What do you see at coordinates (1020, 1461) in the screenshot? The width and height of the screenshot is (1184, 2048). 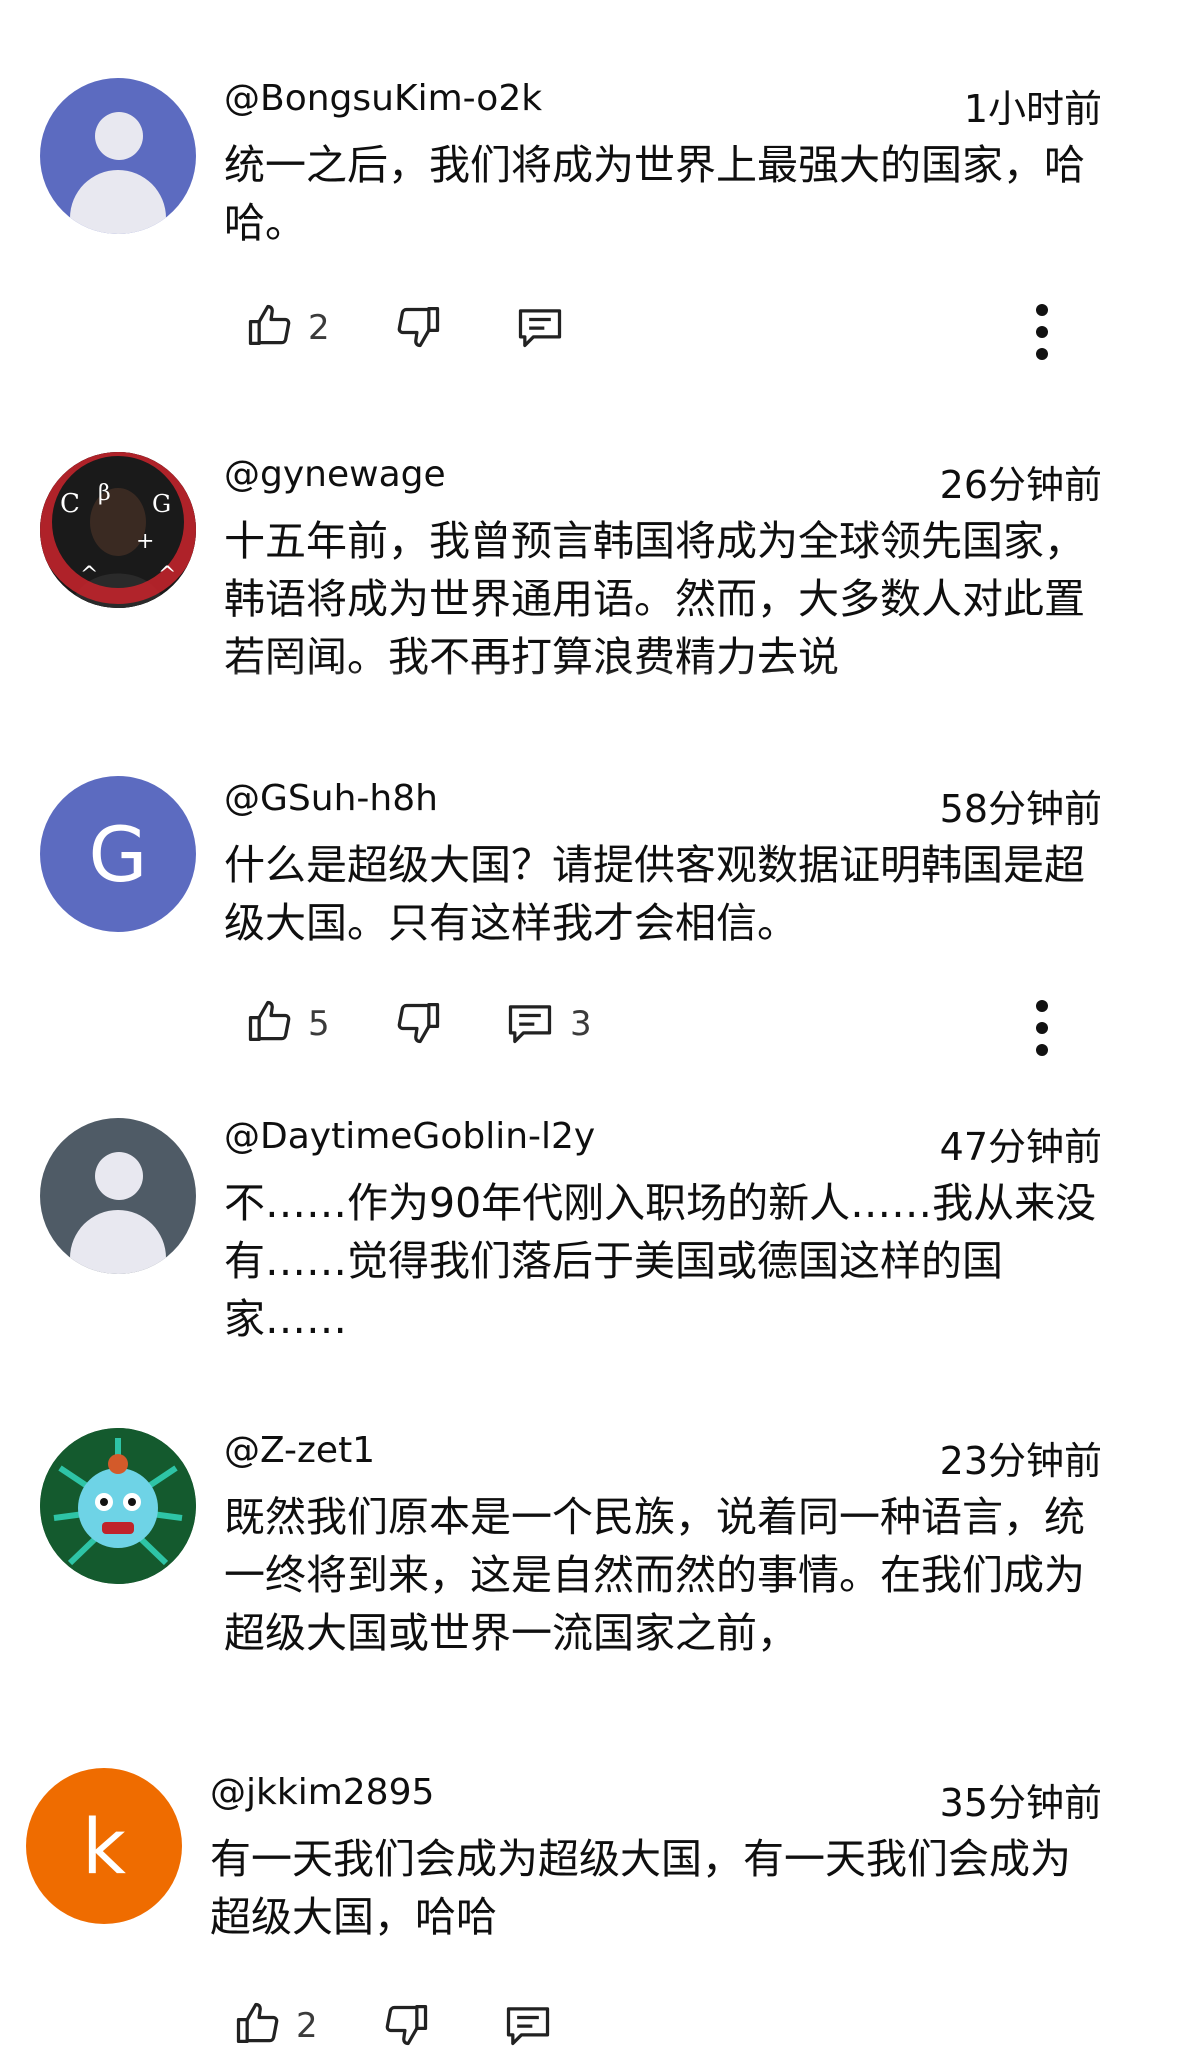 I see `comment-timestamp: 23分钟前` at bounding box center [1020, 1461].